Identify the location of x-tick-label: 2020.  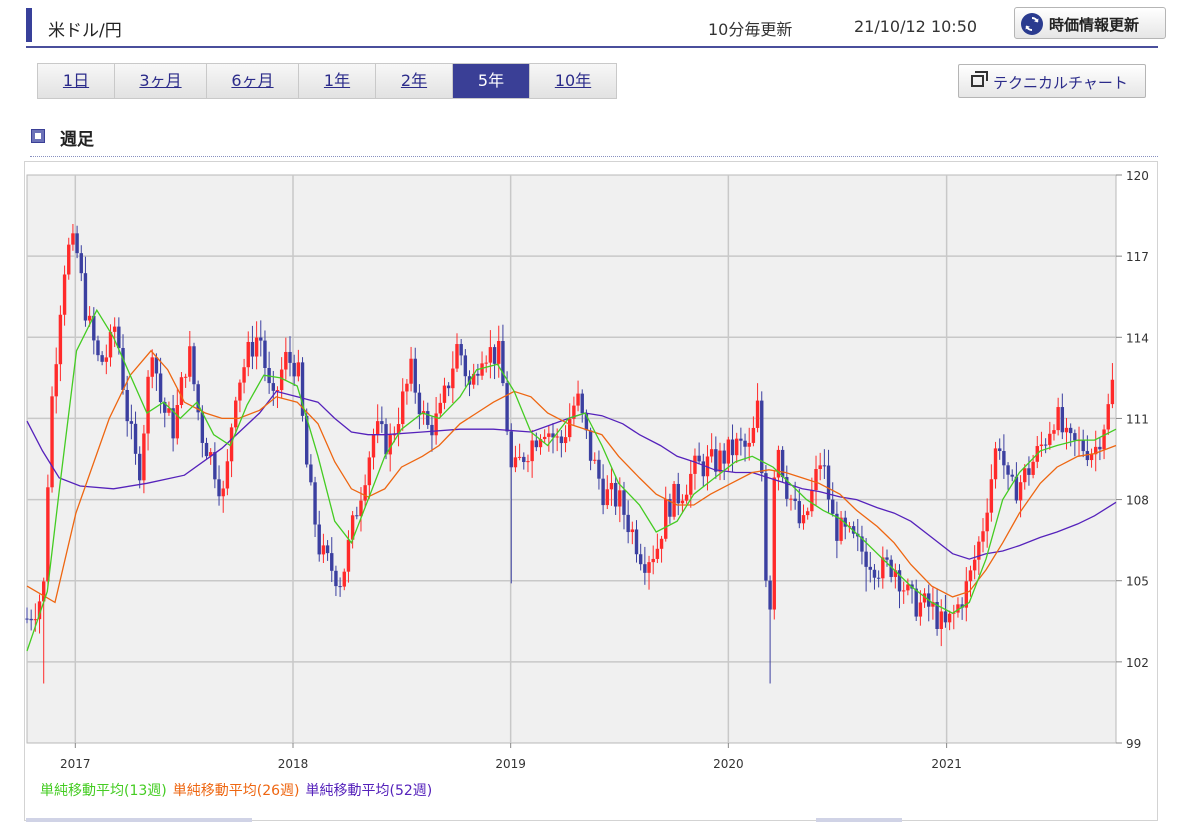
(728, 764).